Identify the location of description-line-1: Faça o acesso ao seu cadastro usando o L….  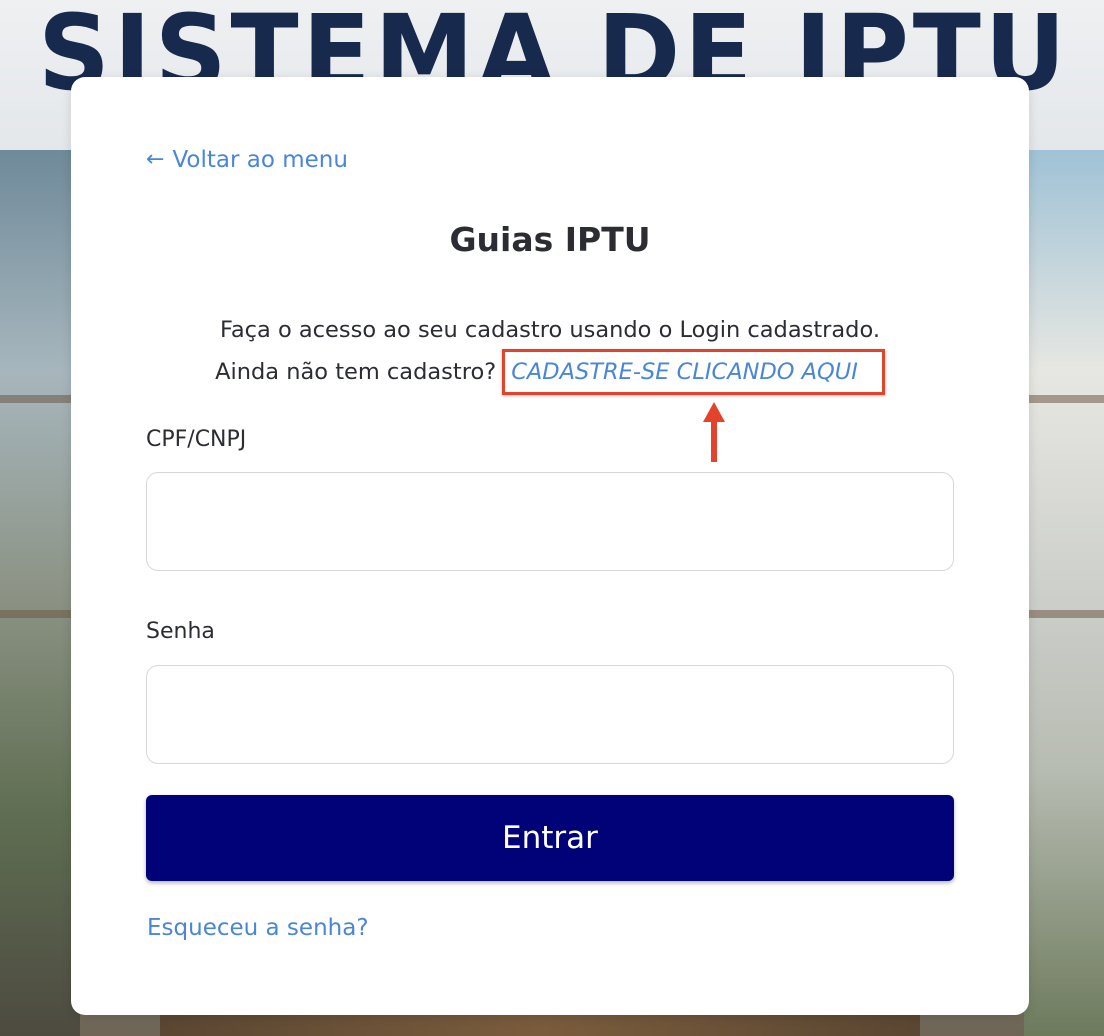
(549, 330).